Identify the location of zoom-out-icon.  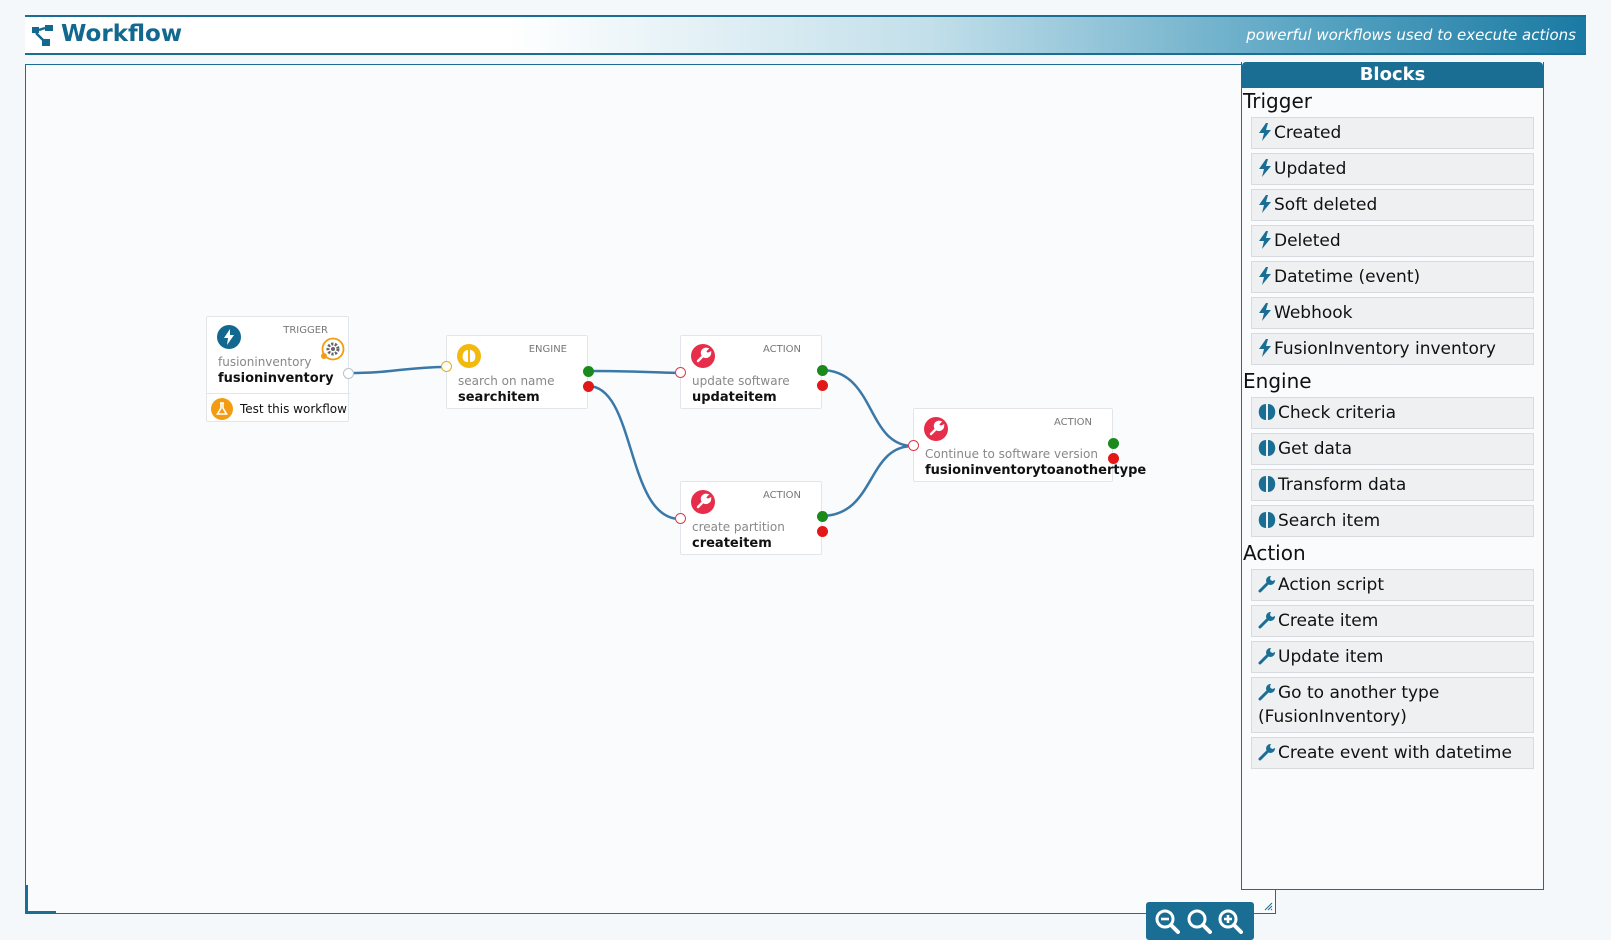
(1167, 921).